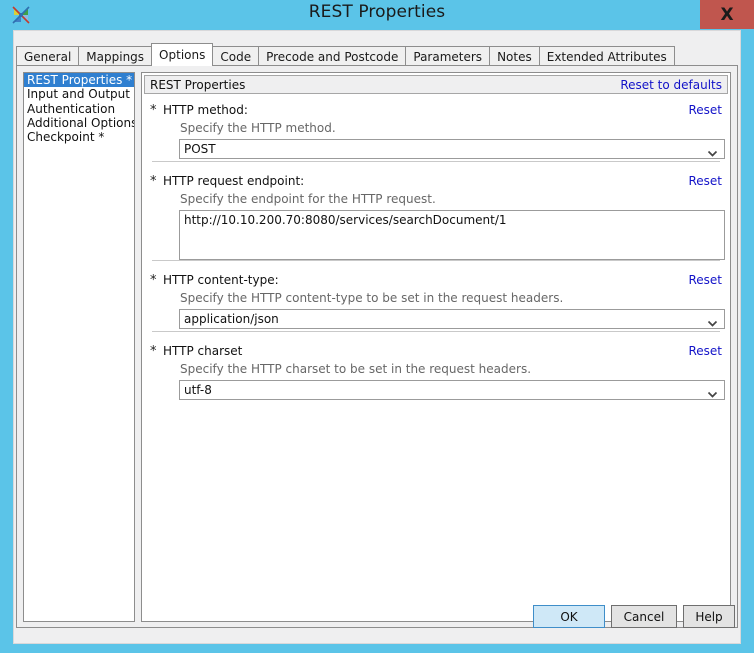 This screenshot has width=754, height=653. I want to click on close-button: X, so click(727, 14).